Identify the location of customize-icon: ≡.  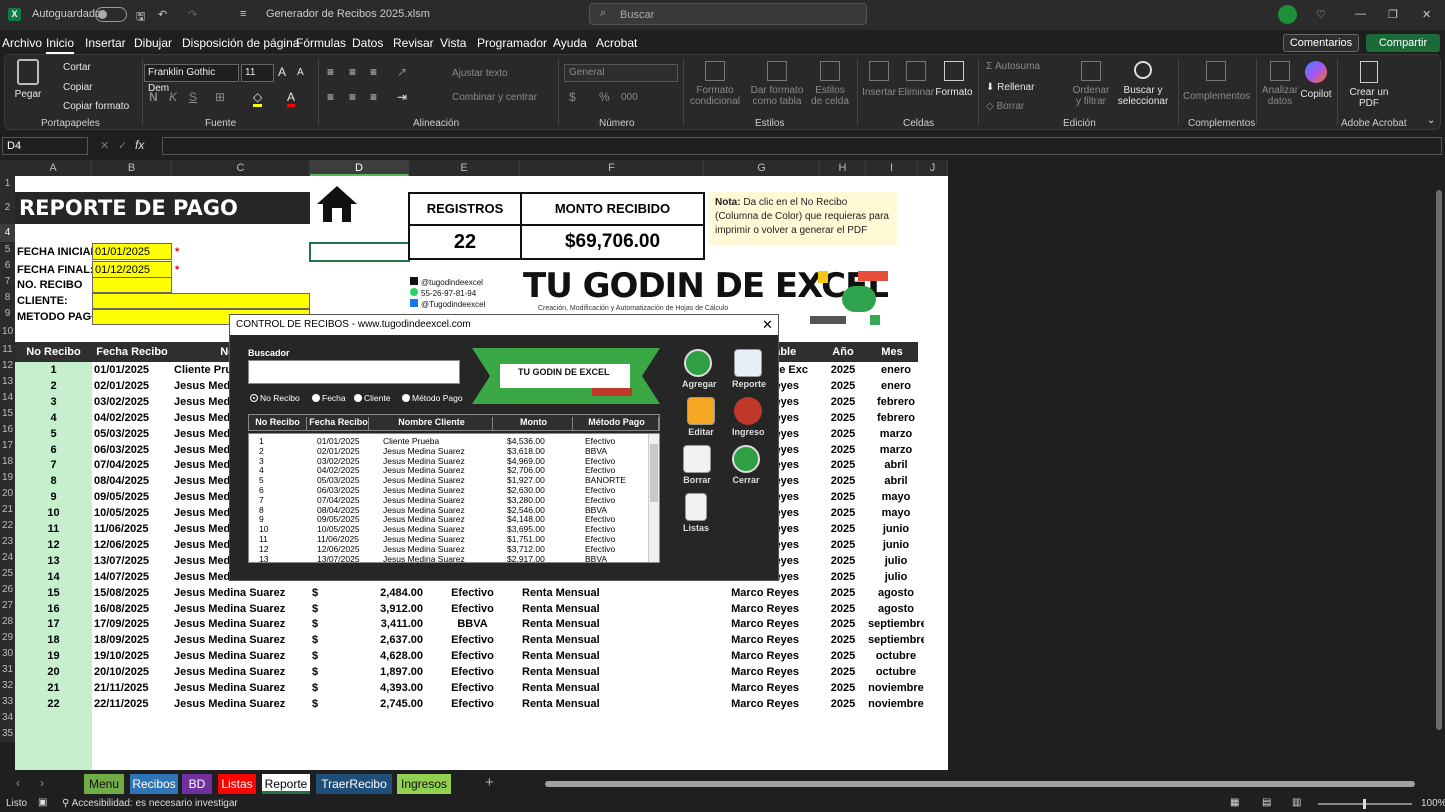
(243, 14).